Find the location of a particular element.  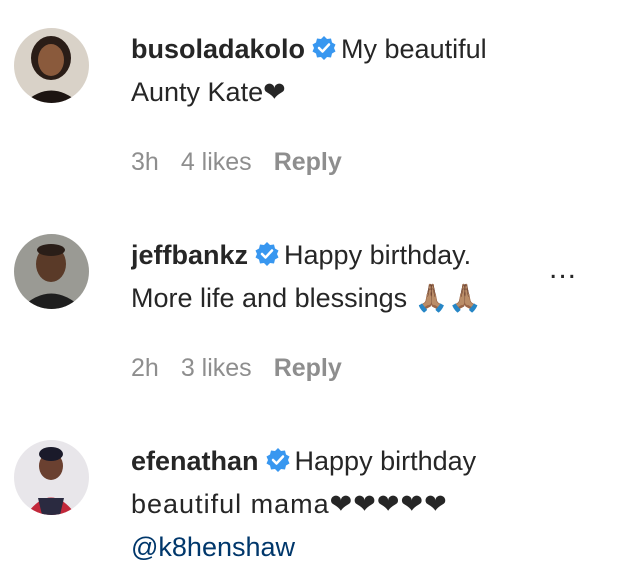

comment-meta: 2h 3 likes Reply is located at coordinates (247, 368).